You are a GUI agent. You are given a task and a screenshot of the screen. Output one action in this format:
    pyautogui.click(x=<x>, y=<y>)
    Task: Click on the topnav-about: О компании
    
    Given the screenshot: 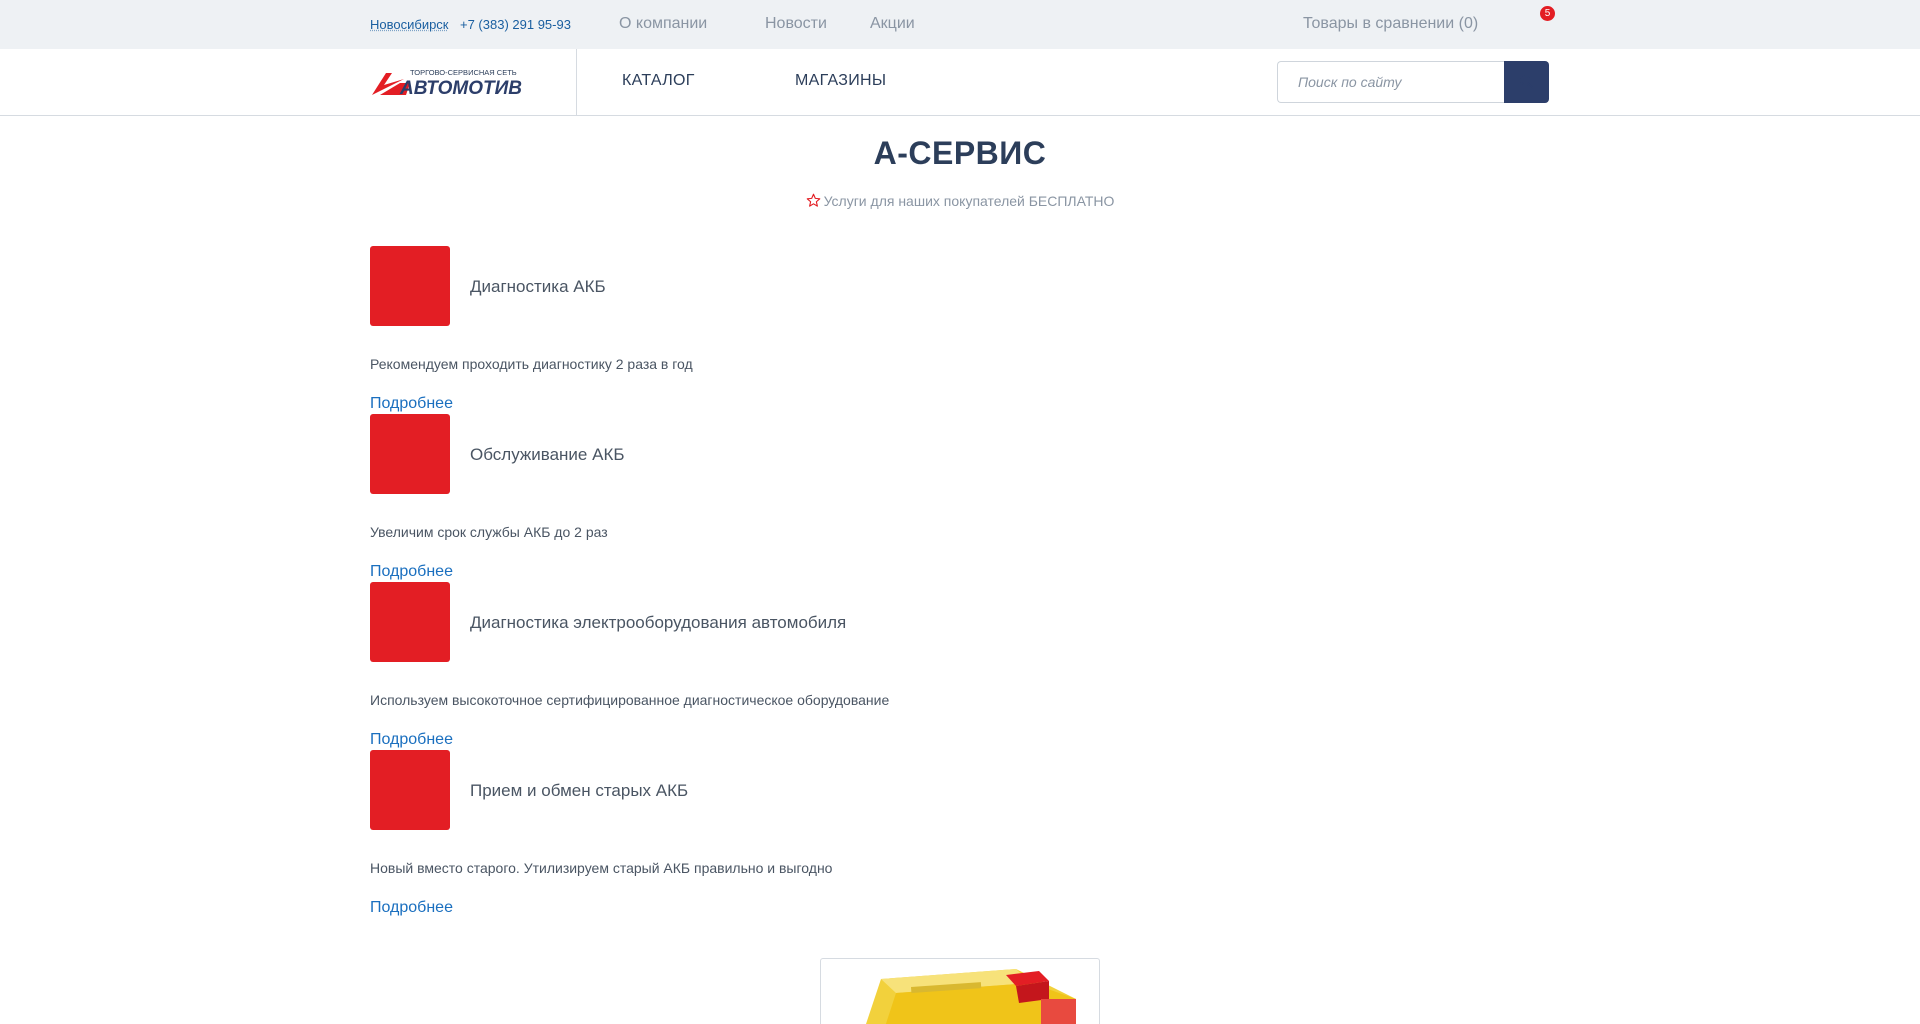 What is the action you would take?
    pyautogui.click(x=663, y=24)
    